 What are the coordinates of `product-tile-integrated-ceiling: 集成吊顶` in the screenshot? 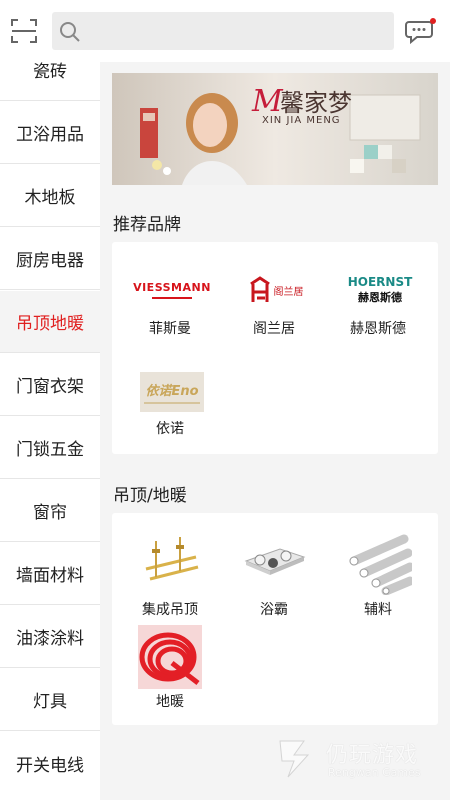 It's located at (170, 571).